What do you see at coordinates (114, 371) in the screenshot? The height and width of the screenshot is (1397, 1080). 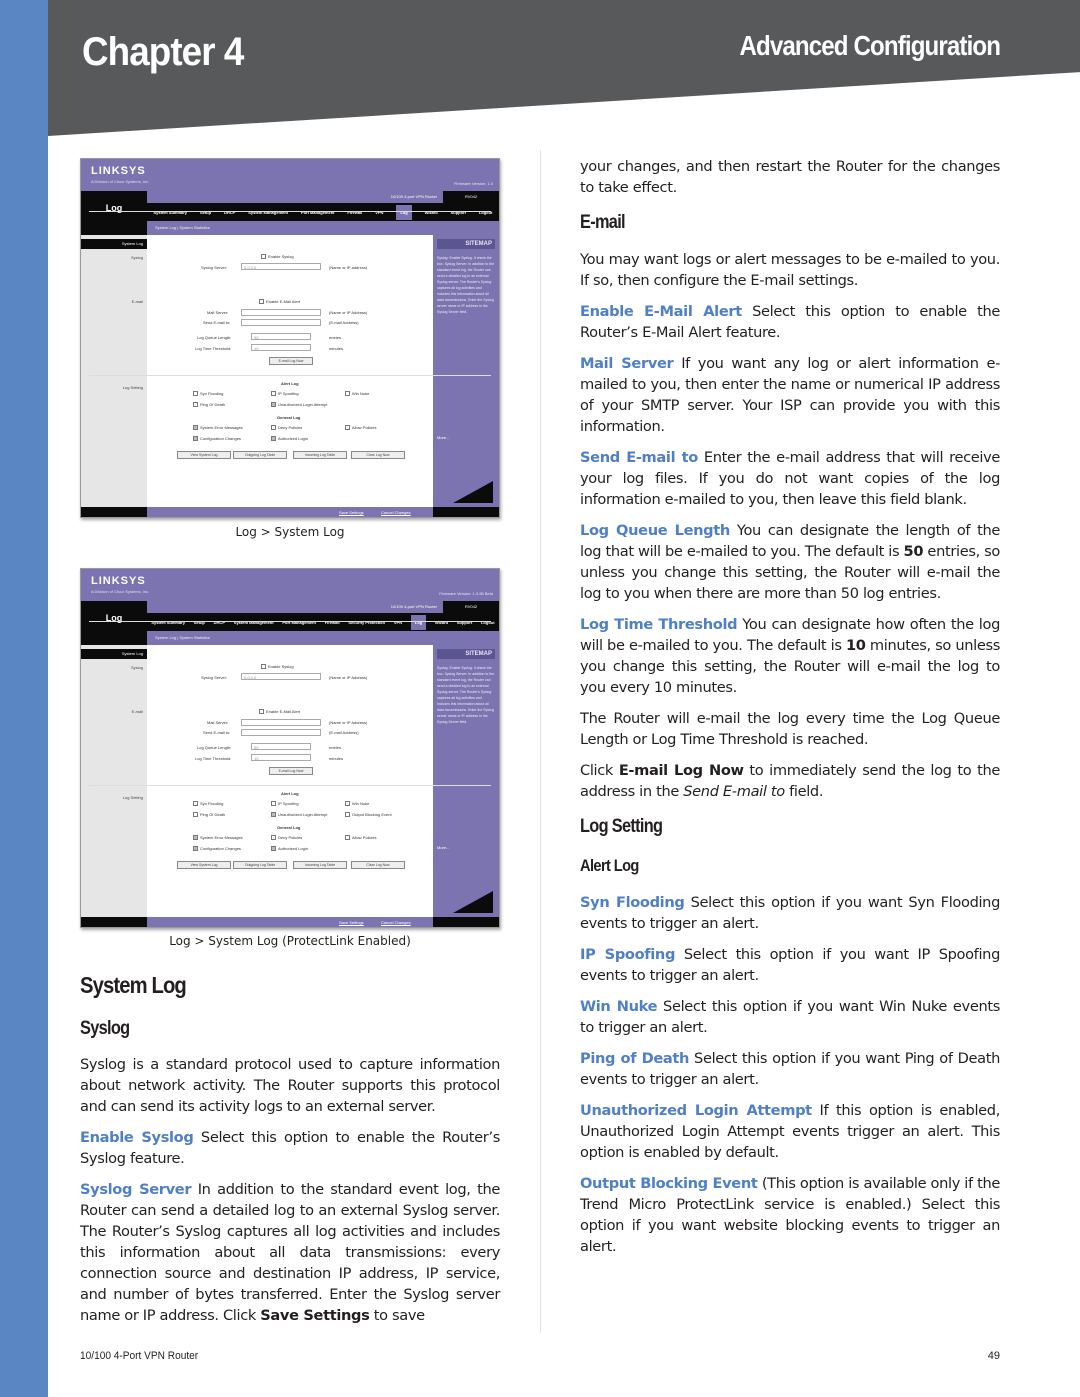 I see `router-sidebar` at bounding box center [114, 371].